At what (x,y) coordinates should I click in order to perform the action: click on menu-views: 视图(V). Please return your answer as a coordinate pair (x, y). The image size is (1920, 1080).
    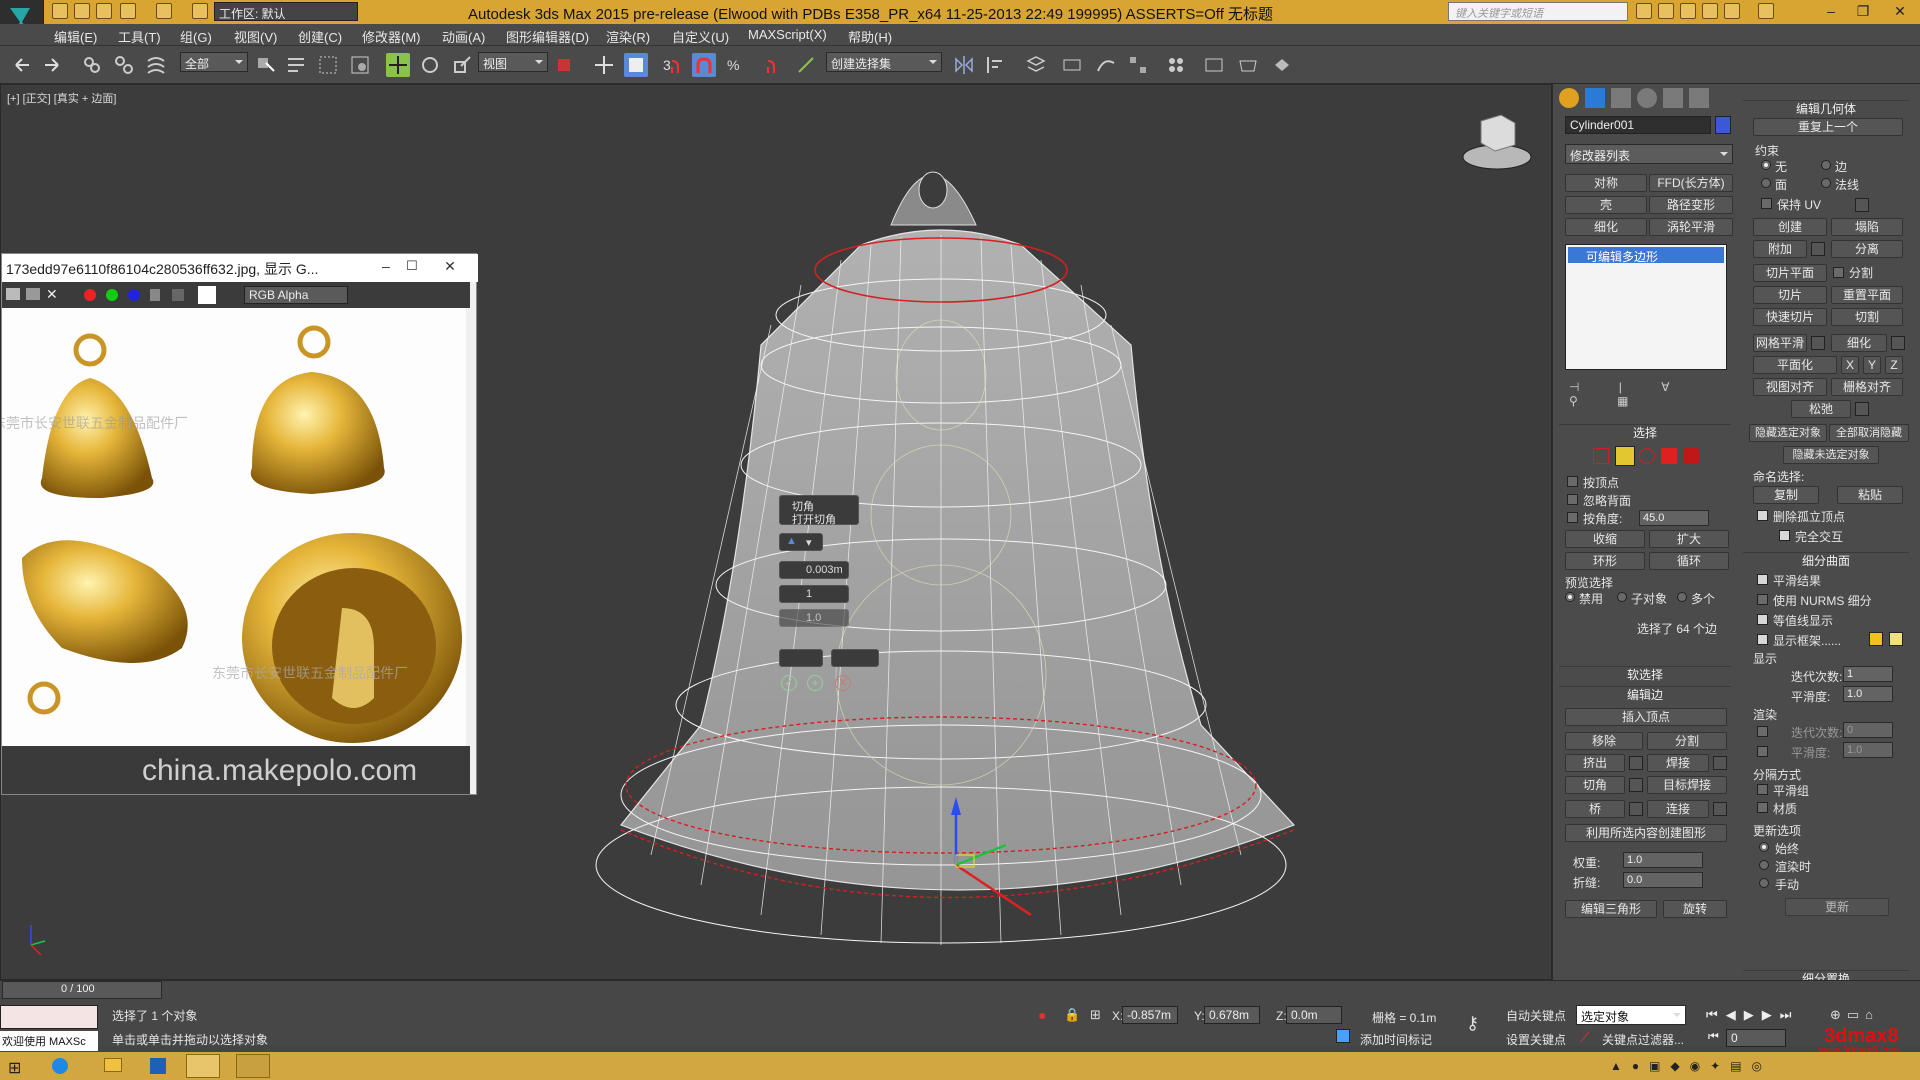
    Looking at the image, I should click on (255, 36).